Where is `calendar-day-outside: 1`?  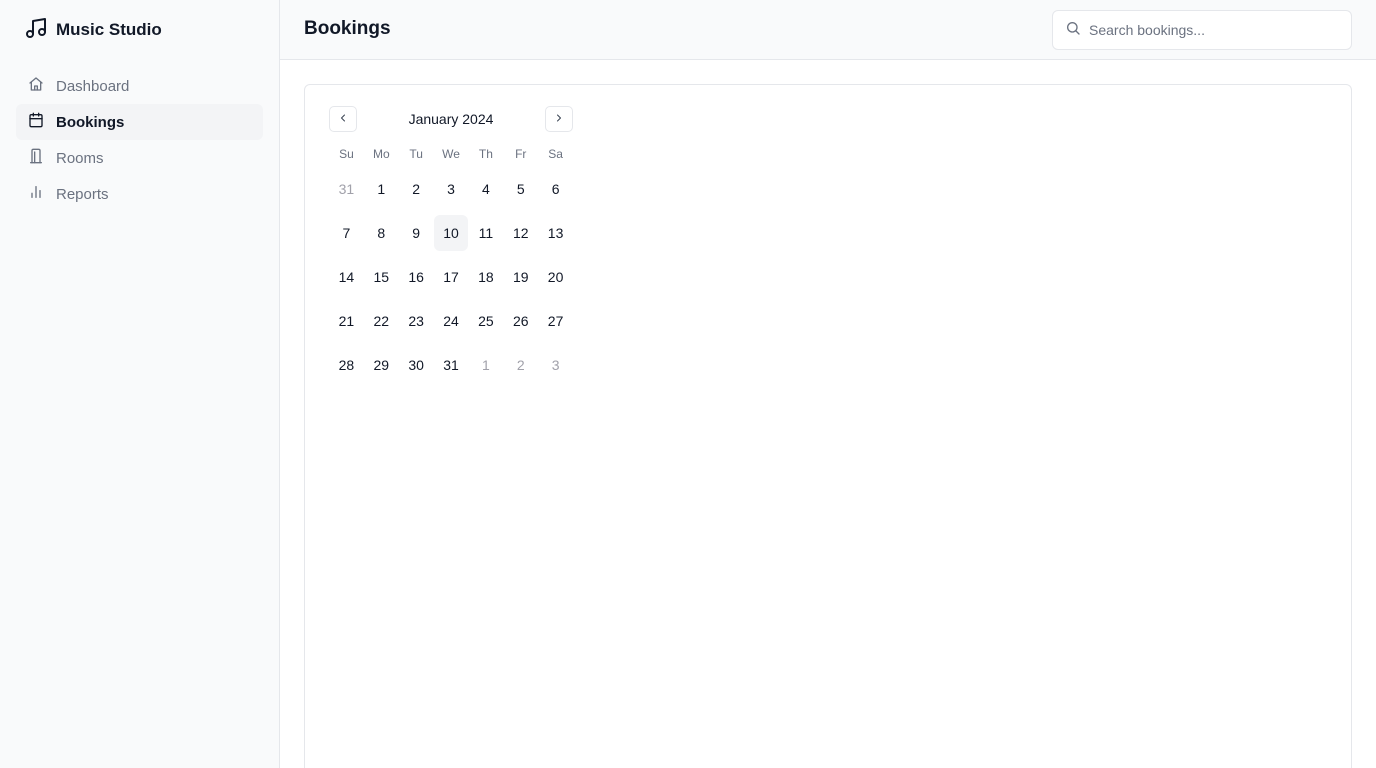
calendar-day-outside: 1 is located at coordinates (485, 365).